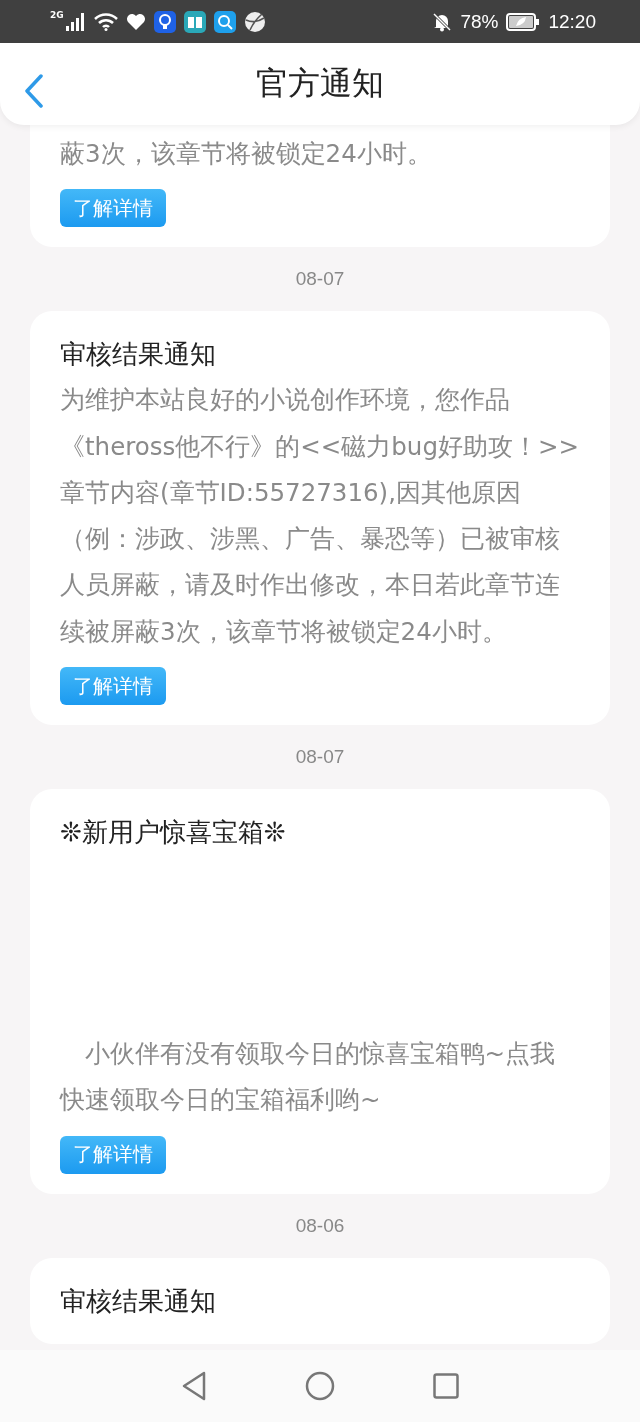 The image size is (640, 1422). I want to click on notice-date: 08-06, so click(320, 1225).